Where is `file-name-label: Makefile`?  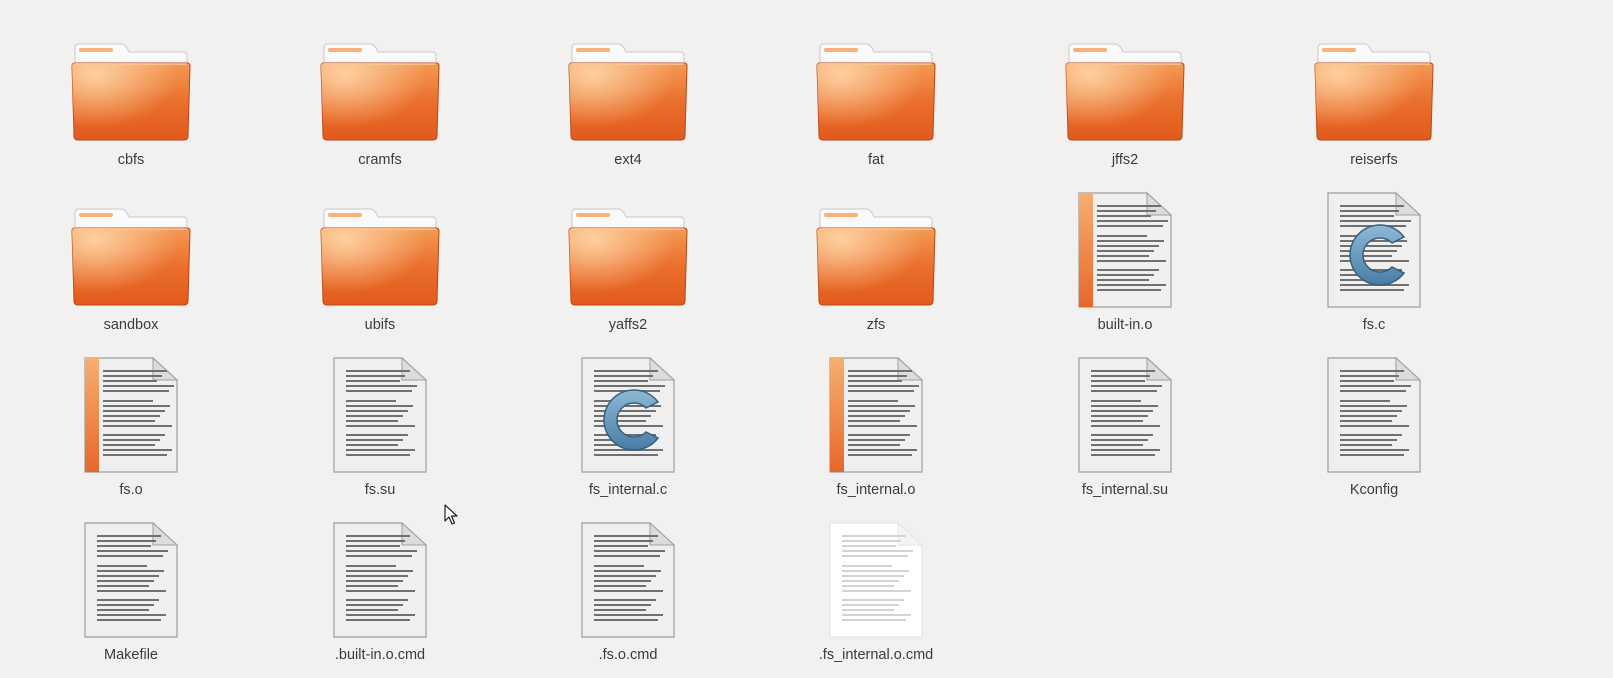 file-name-label: Makefile is located at coordinates (131, 655).